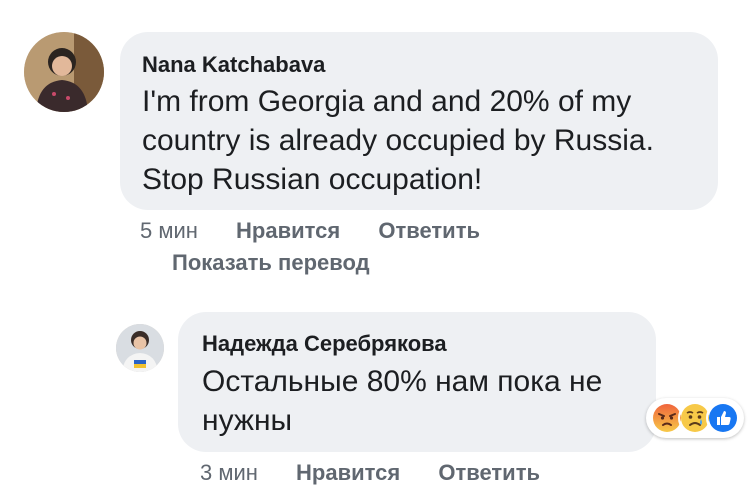 The width and height of the screenshot is (750, 495). Describe the element at coordinates (312, 179) in the screenshot. I see `comment-text-line: Stop Russian occupation!` at that location.